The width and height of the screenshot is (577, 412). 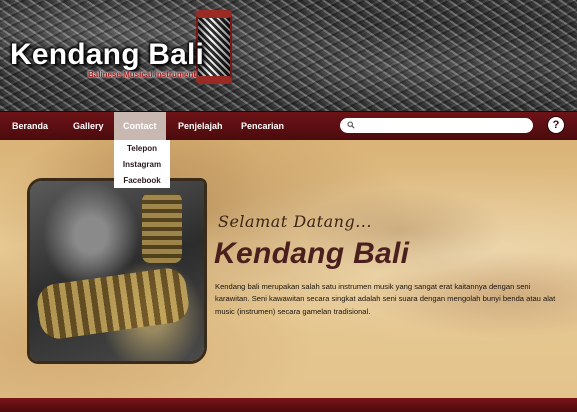 What do you see at coordinates (288, 405) in the screenshot?
I see `footer-bar` at bounding box center [288, 405].